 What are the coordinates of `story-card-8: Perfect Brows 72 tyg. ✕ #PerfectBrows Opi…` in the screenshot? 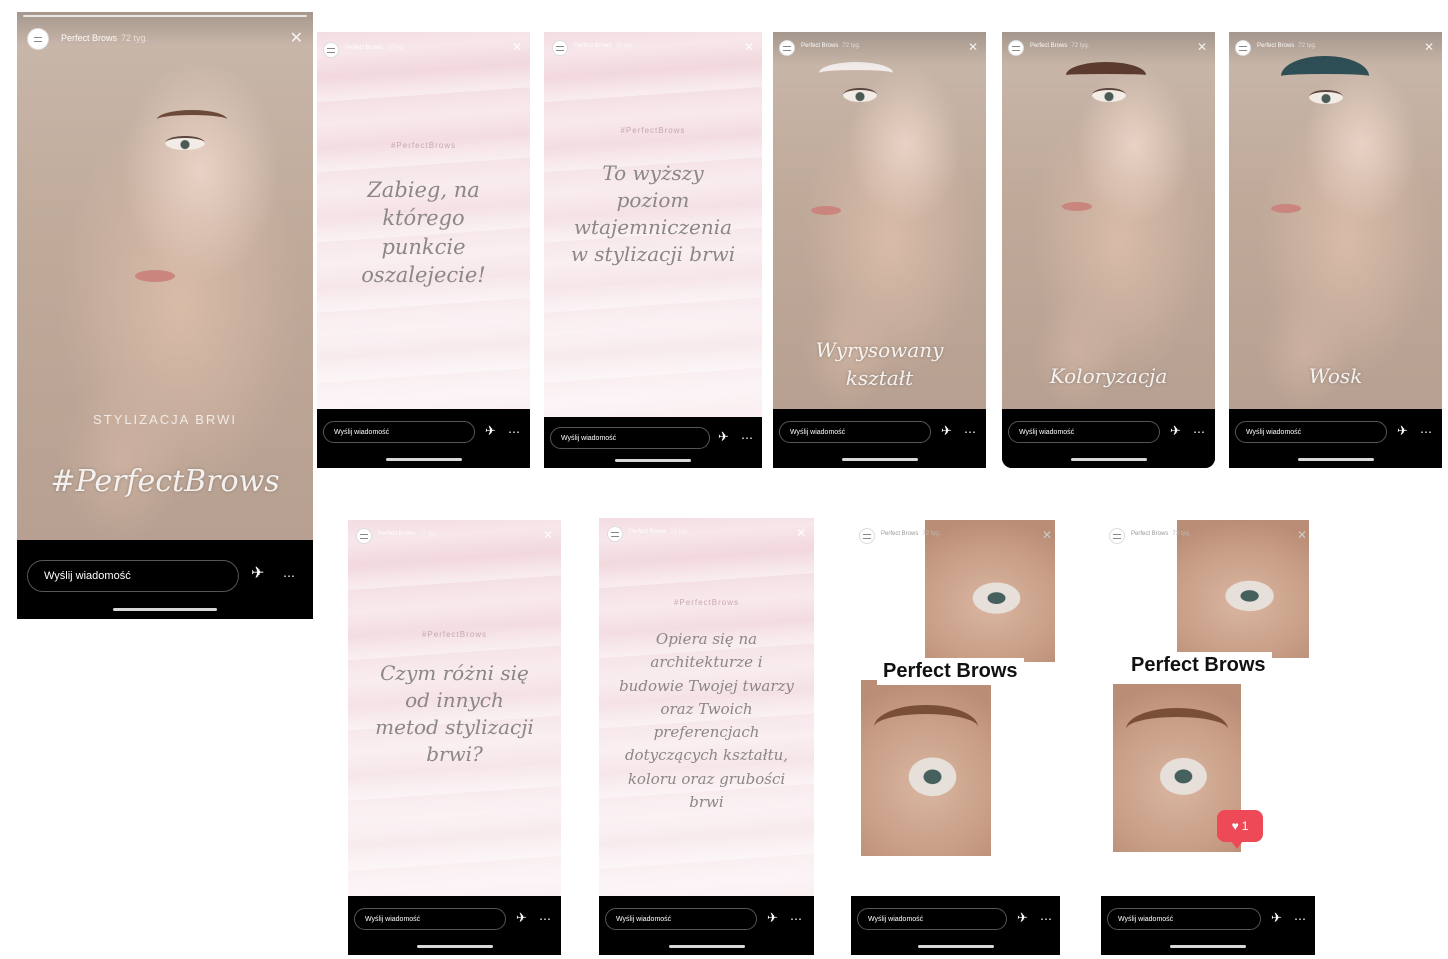 It's located at (706, 736).